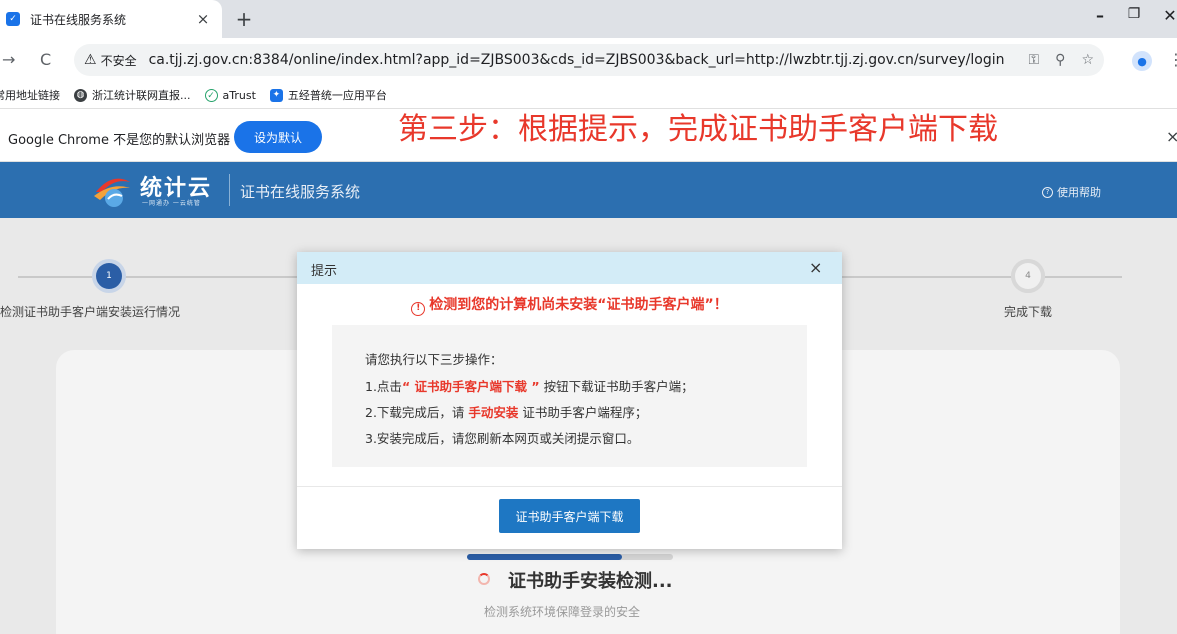 Image resolution: width=1177 pixels, height=634 pixels. Describe the element at coordinates (158, 277) in the screenshot. I see `stepper-line-left` at that location.